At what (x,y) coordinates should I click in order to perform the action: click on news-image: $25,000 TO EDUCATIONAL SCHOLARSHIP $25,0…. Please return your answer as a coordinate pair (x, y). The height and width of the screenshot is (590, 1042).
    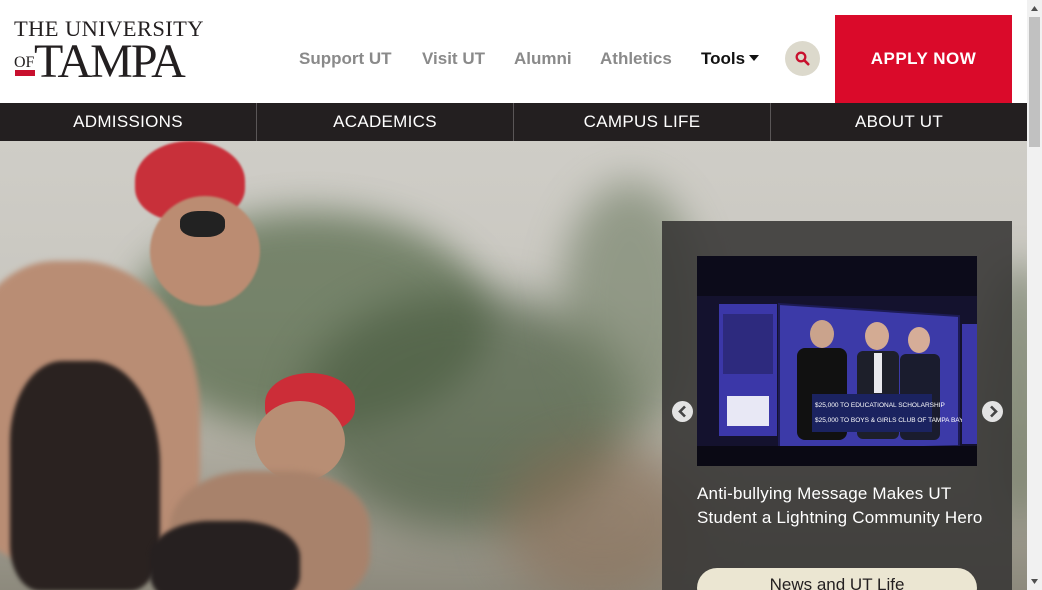
    Looking at the image, I should click on (837, 361).